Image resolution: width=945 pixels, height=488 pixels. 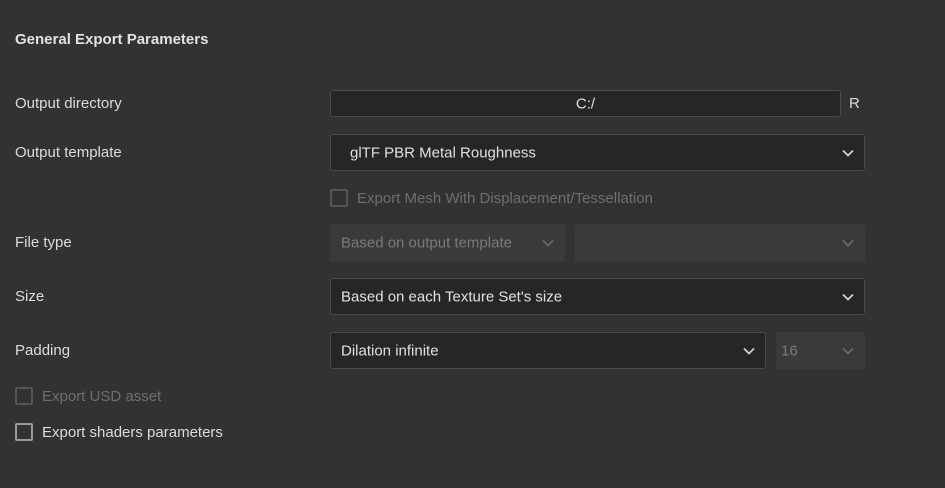 I want to click on padding-distance-value: 16, so click(x=789, y=350).